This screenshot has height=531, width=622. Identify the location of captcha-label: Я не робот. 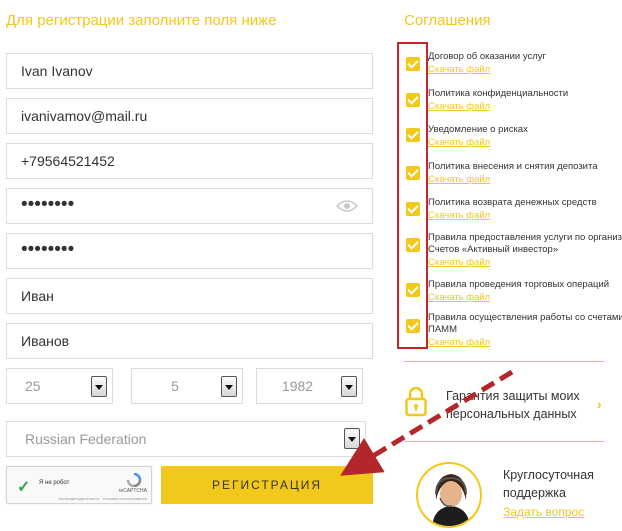
(54, 483).